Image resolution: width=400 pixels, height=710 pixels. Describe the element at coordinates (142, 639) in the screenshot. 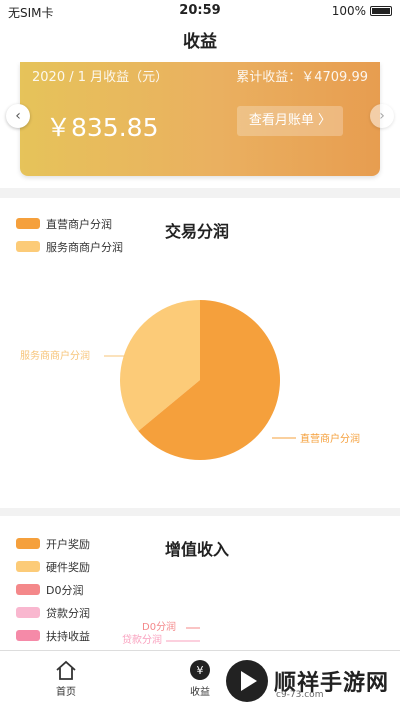

I see `slice-label-loan: 贷款分润` at that location.